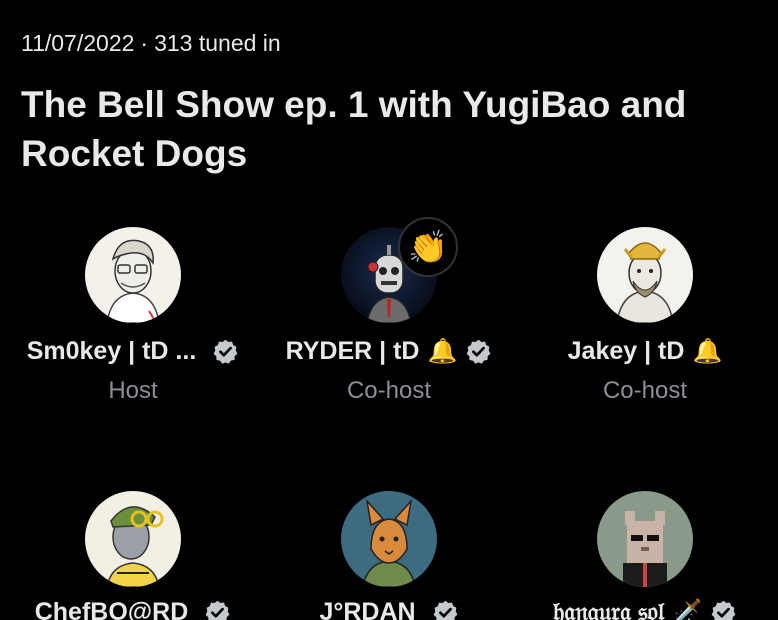 Image resolution: width=778 pixels, height=620 pixels. What do you see at coordinates (352, 351) in the screenshot?
I see `speaker-name: RYDER | tD` at bounding box center [352, 351].